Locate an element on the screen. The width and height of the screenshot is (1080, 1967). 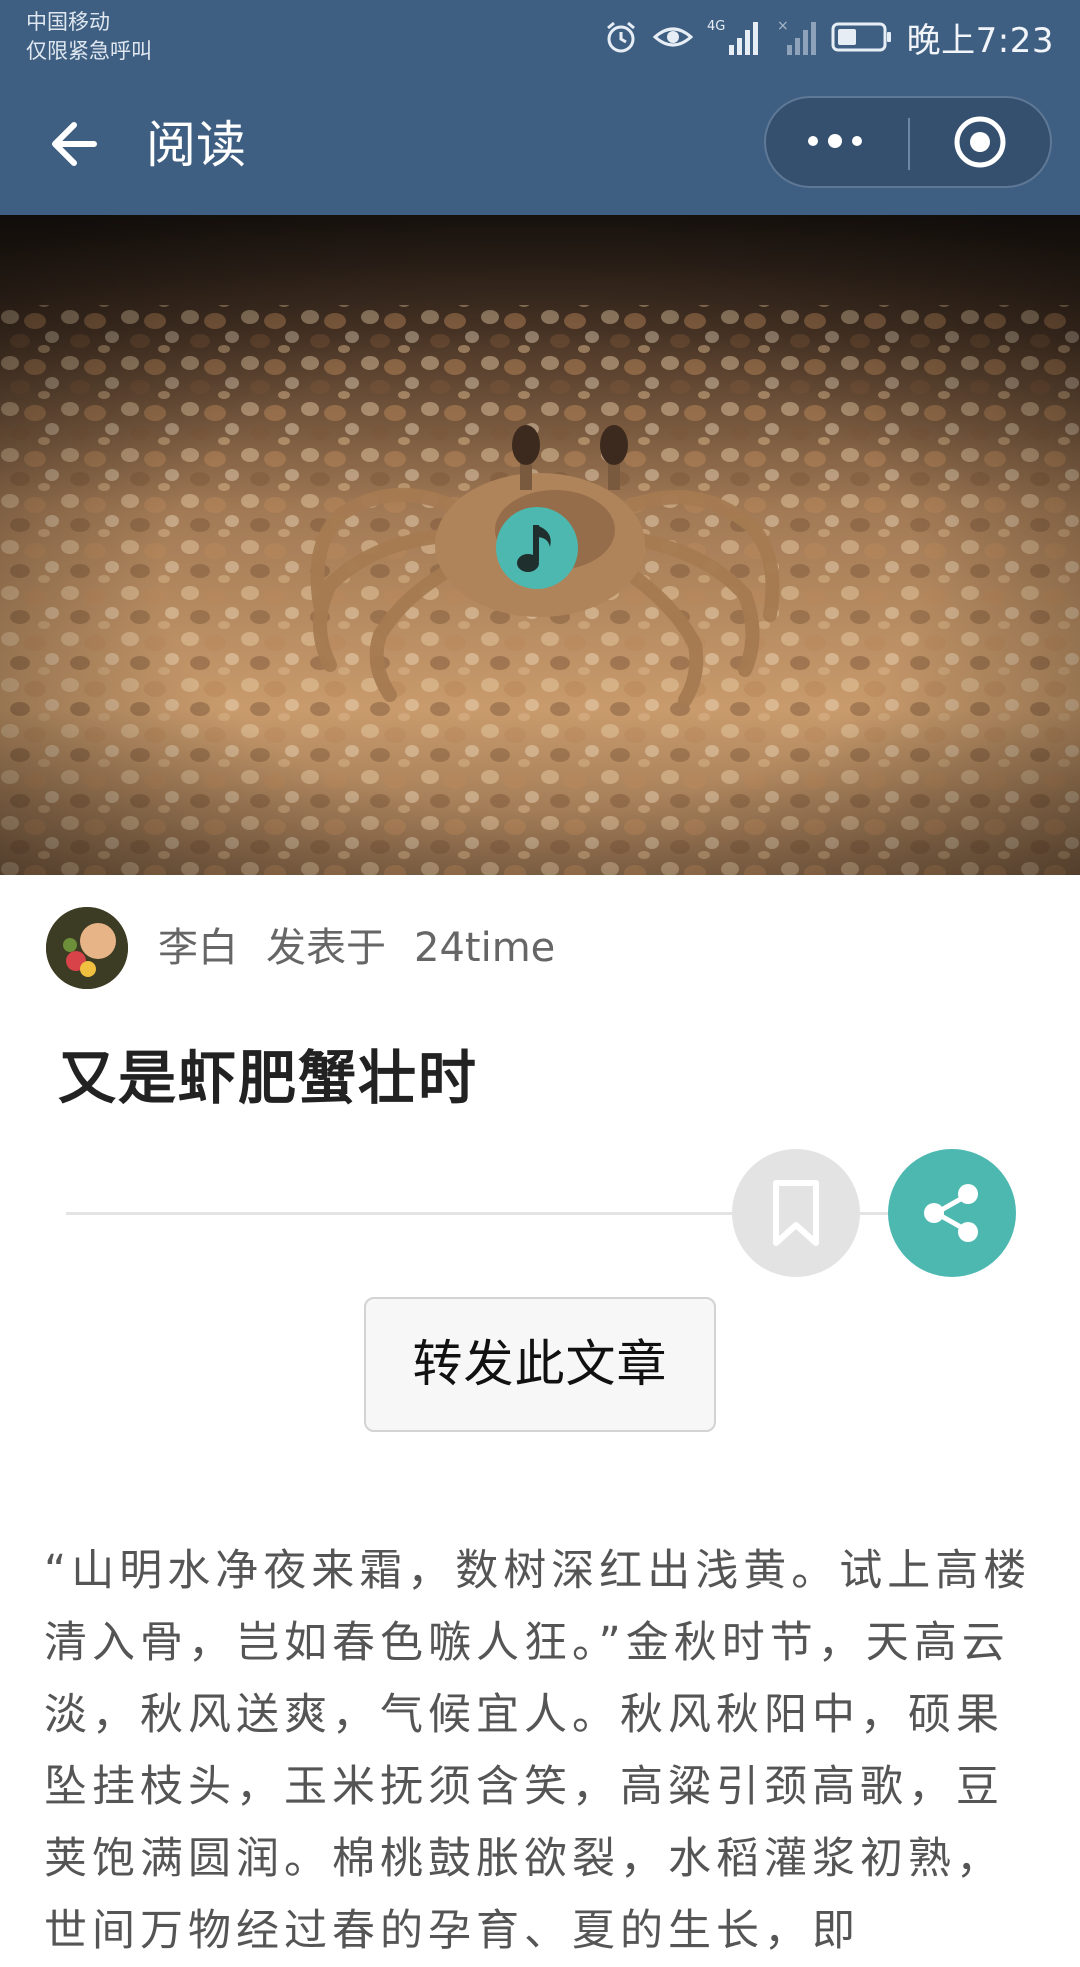
close-button is located at coordinates (980, 142).